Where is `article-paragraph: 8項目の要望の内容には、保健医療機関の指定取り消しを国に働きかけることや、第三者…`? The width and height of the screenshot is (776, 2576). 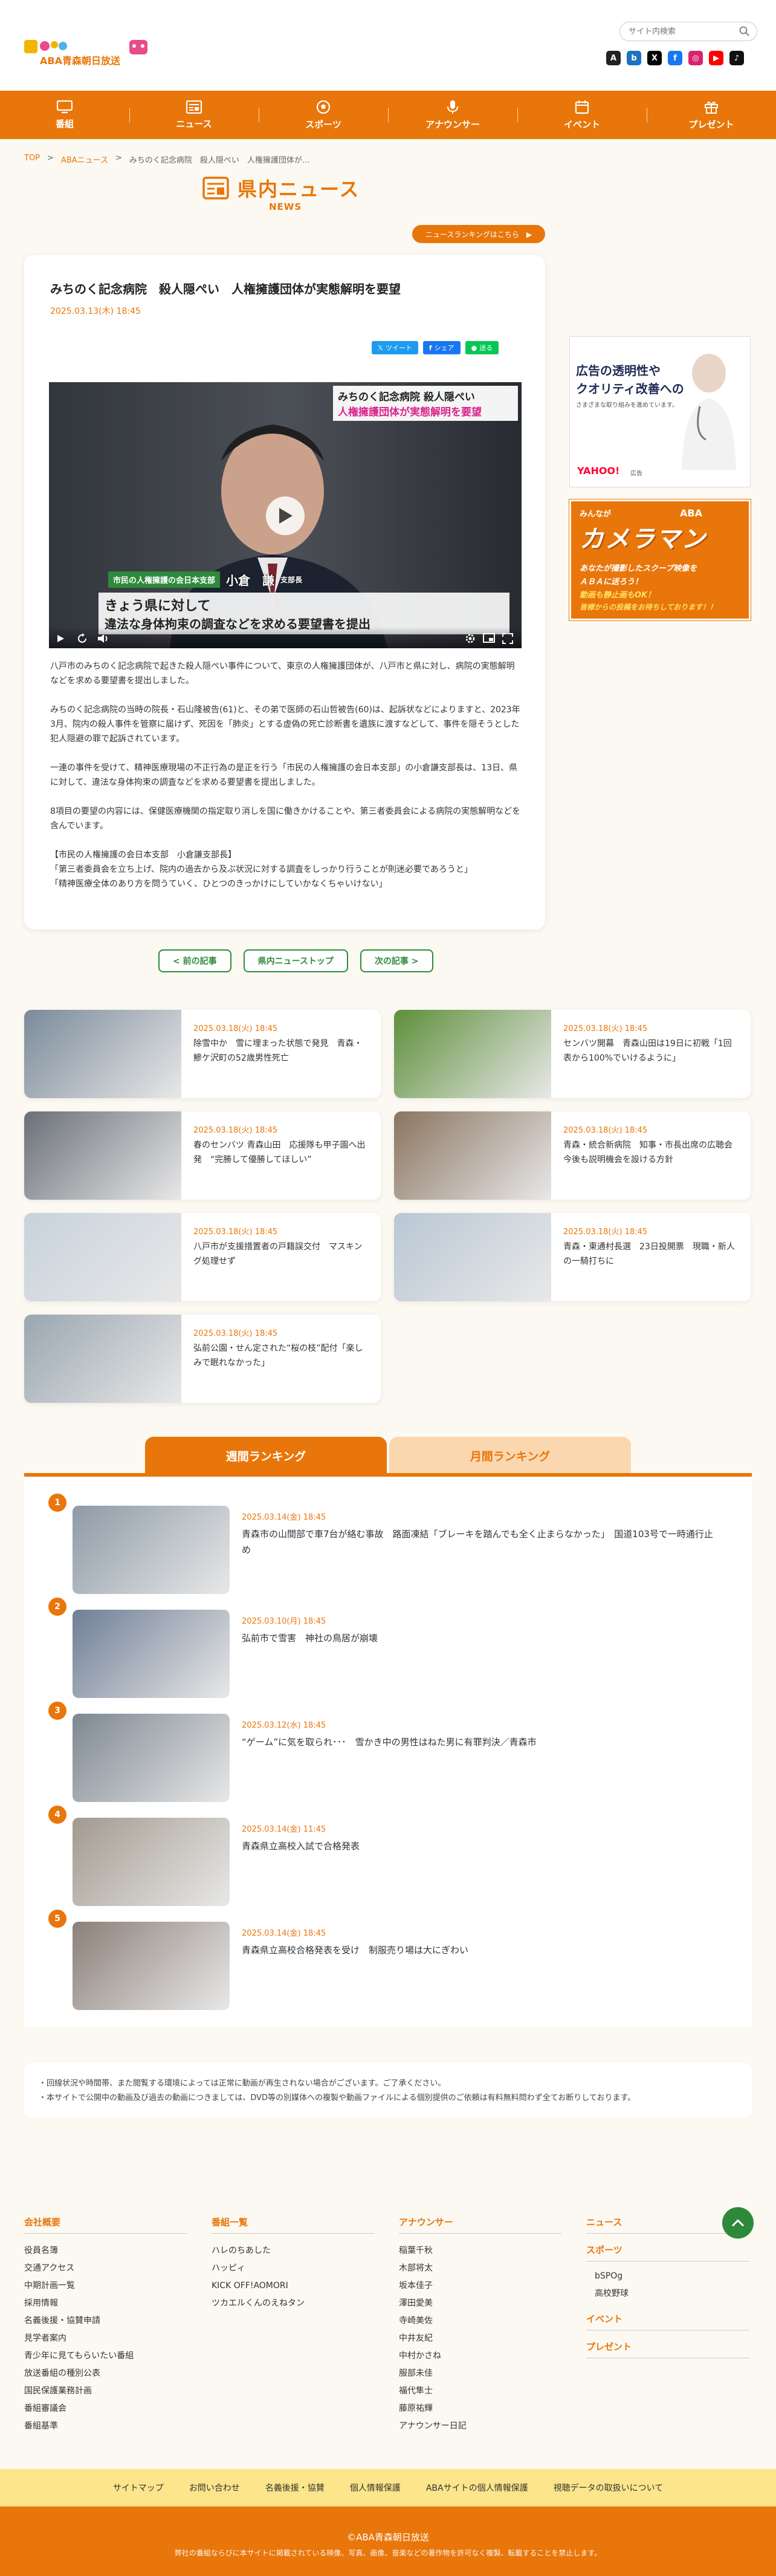 article-paragraph: 8項目の要望の内容には、保健医療機関の指定取り消しを国に働きかけることや、第三者… is located at coordinates (285, 819).